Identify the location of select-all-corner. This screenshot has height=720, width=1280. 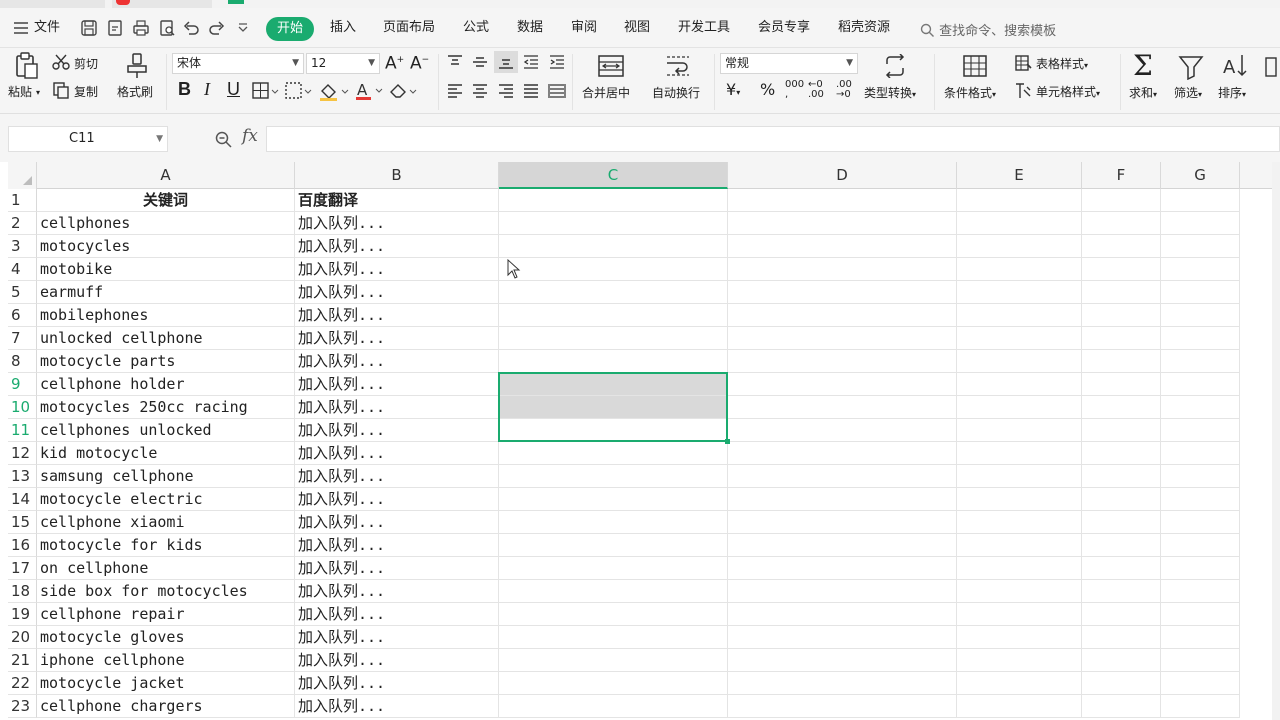
(22, 175).